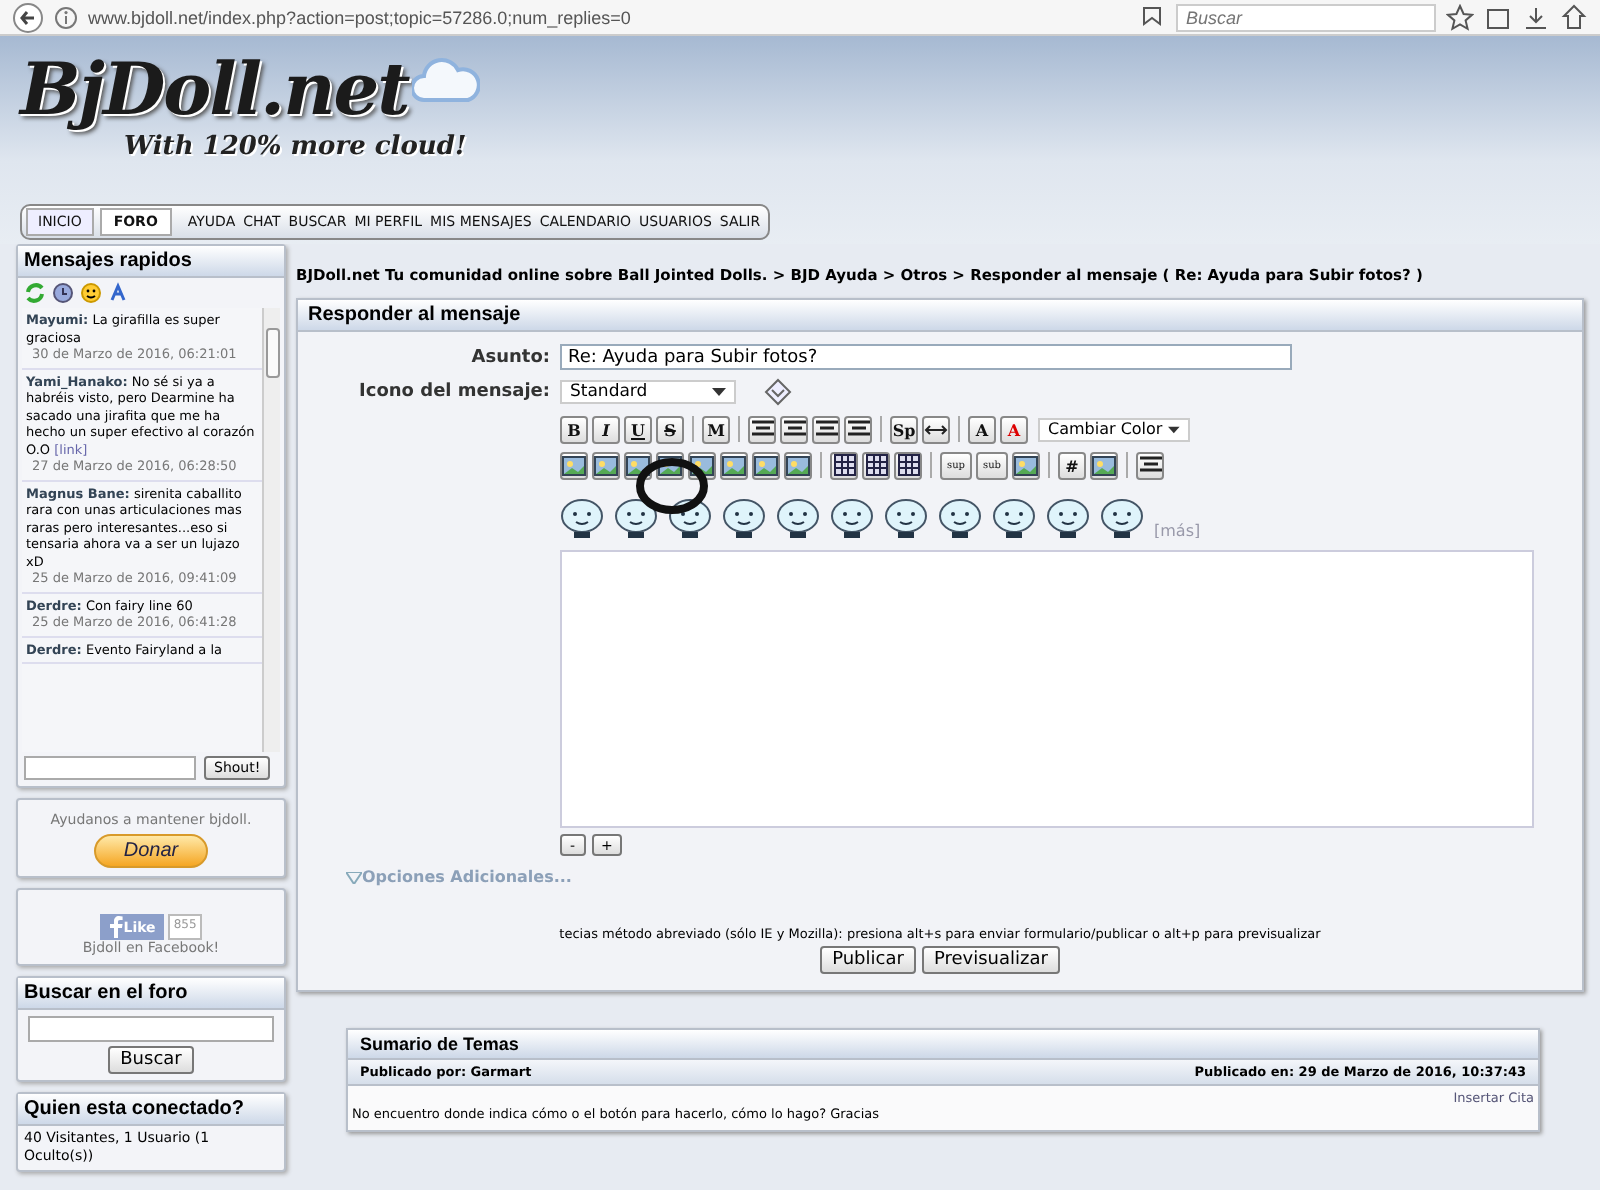  Describe the element at coordinates (716, 429) in the screenshot. I see `format-button: M` at that location.